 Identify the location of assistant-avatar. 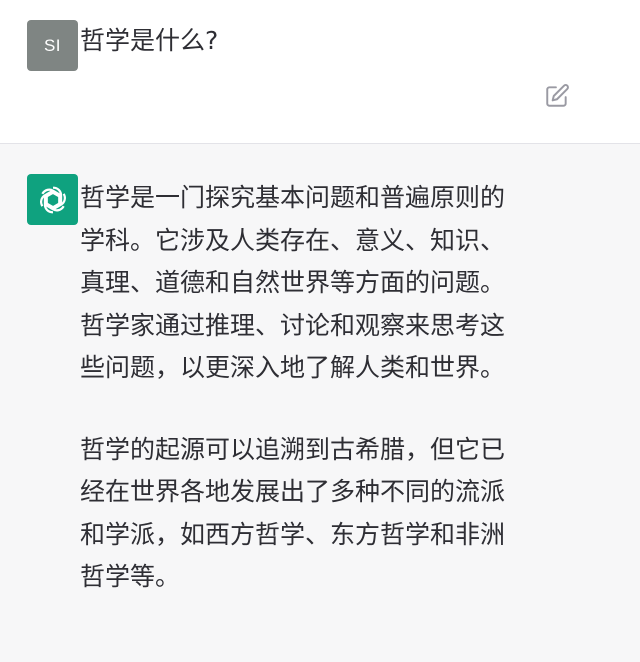
(52, 199).